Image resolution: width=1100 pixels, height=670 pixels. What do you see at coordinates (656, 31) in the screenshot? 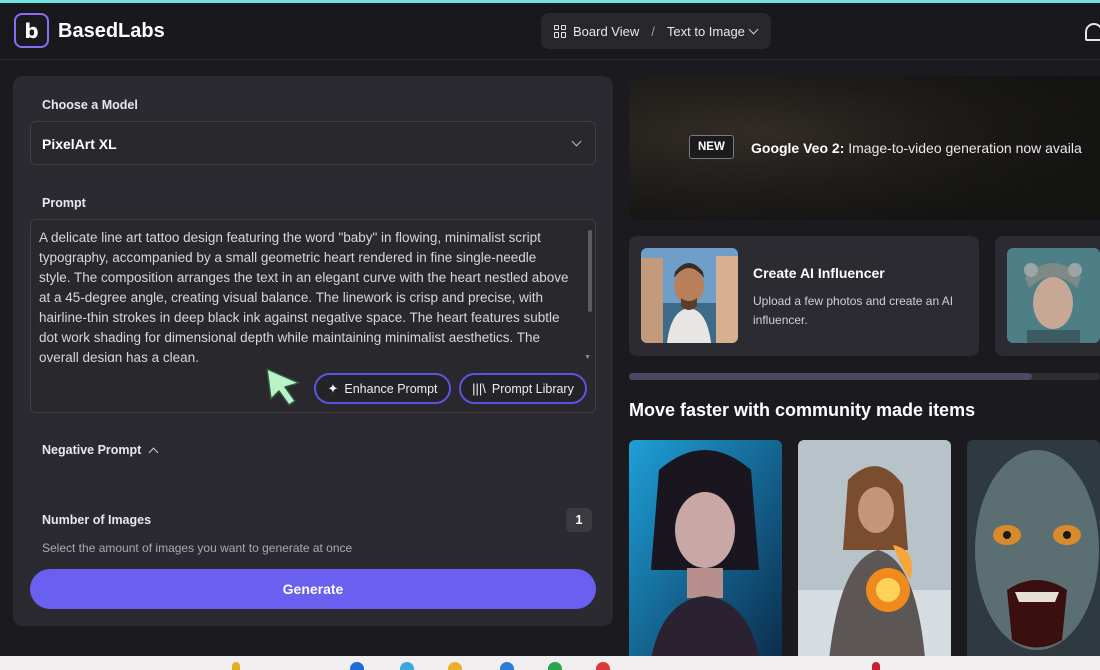
I see `breadcrumb: Board View / Text to Image` at bounding box center [656, 31].